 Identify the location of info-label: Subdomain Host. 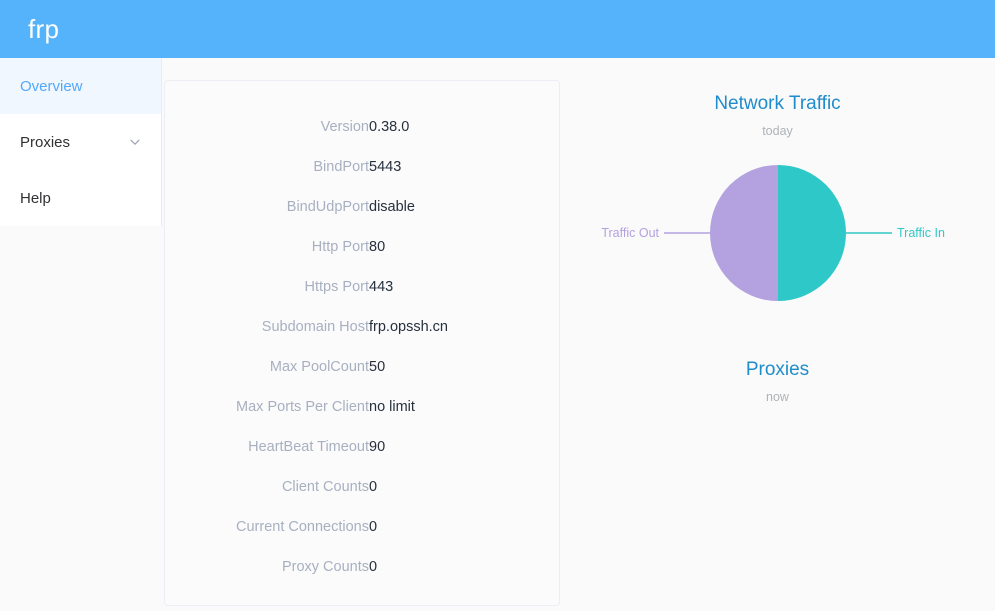
(315, 327).